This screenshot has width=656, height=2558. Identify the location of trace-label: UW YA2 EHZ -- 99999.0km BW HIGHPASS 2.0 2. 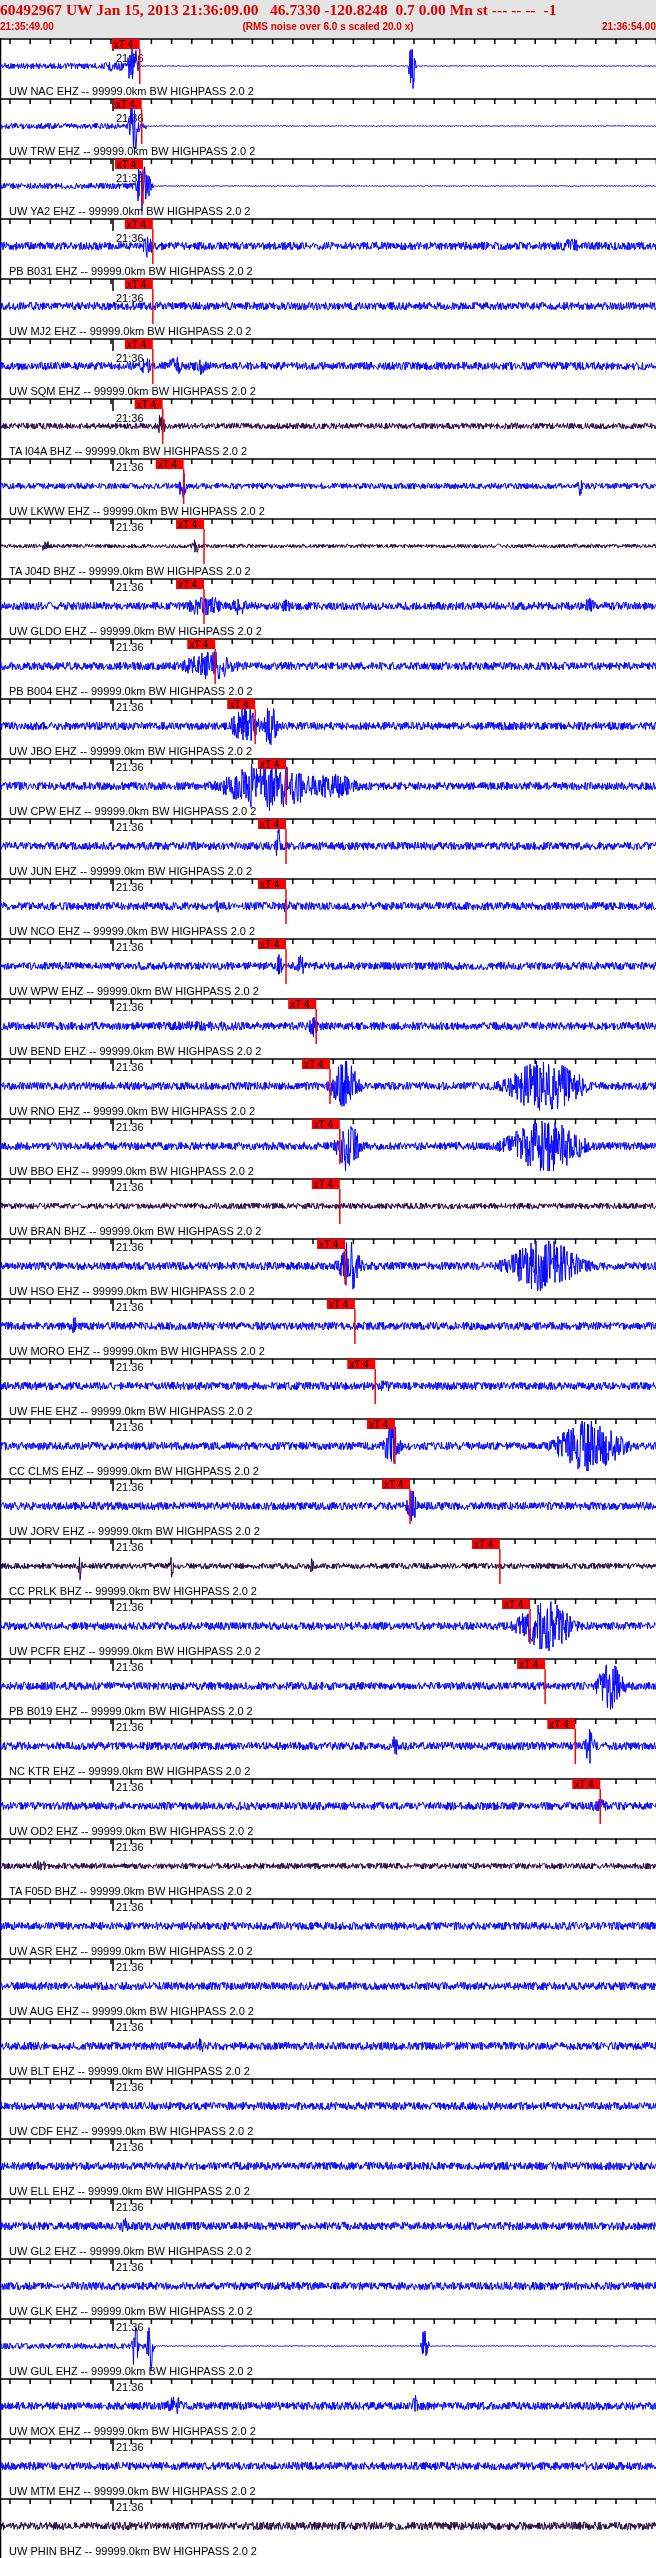
(130, 211).